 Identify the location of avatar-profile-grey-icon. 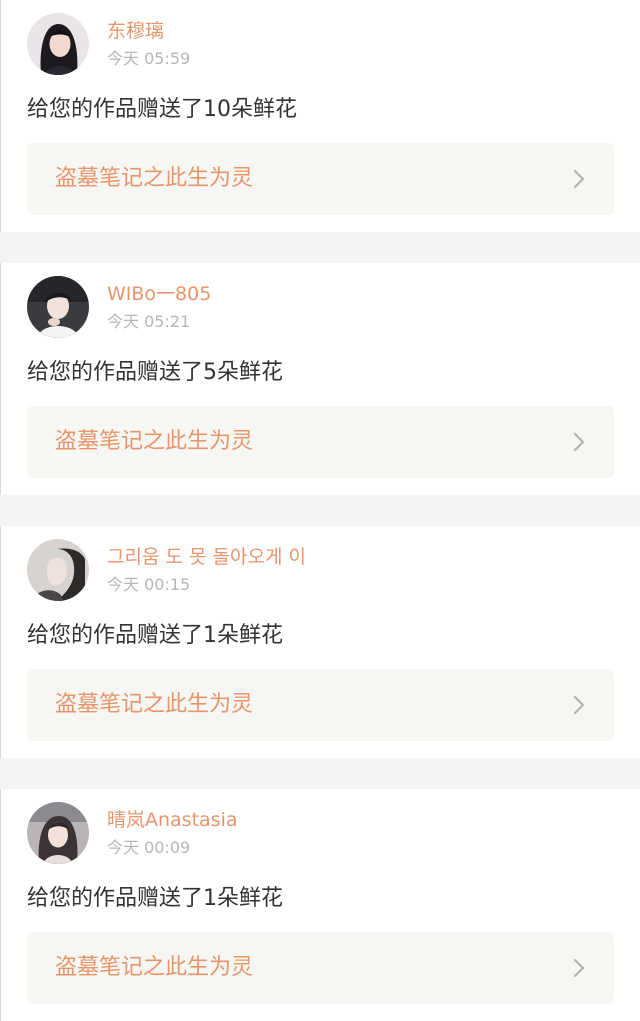
(58, 570).